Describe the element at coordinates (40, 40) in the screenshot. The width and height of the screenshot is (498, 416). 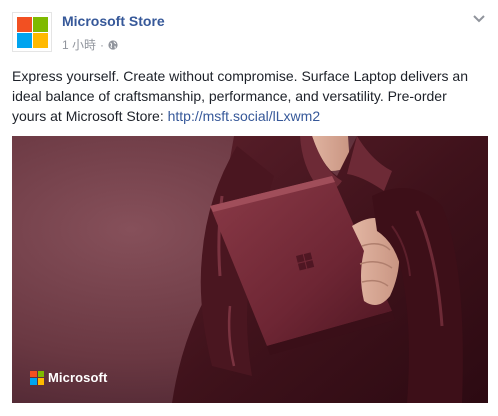
I see `logo-yellow-square` at that location.